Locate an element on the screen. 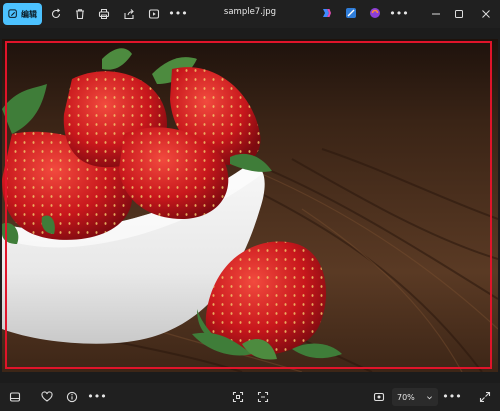 This screenshot has width=500, height=411. info-icon is located at coordinates (72, 397).